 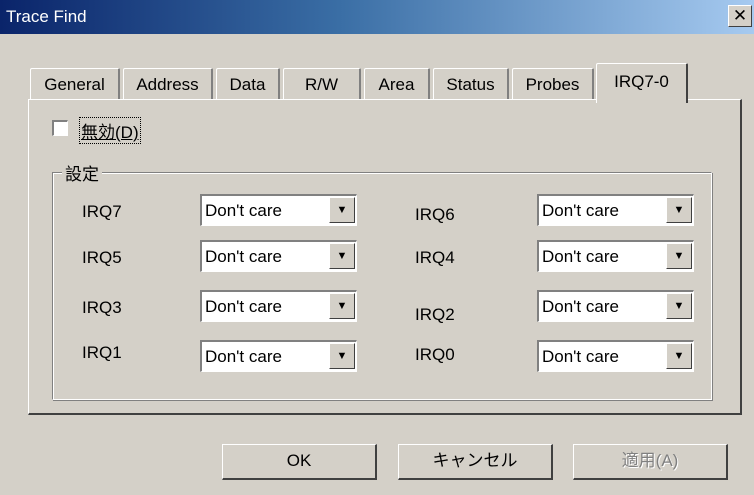 I want to click on irq3-value: Don't care, so click(x=243, y=306).